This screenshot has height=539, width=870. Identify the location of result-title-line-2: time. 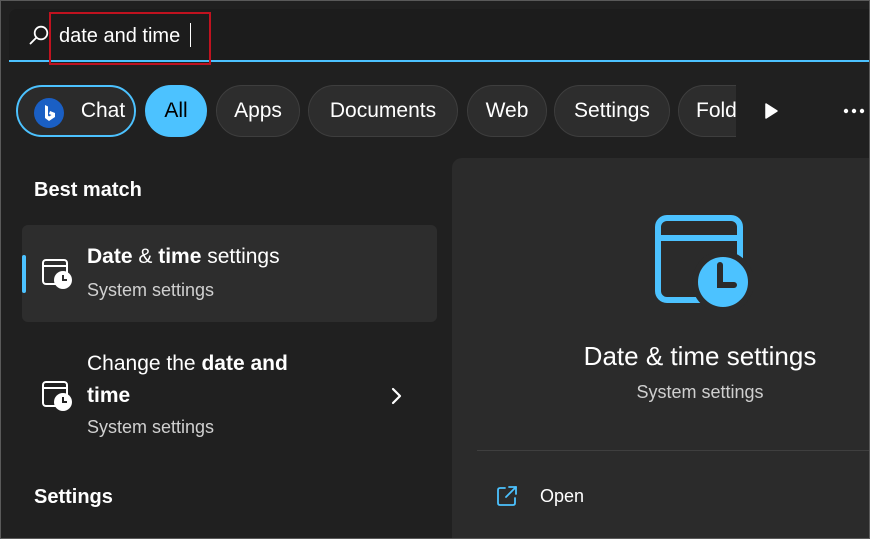
(109, 395).